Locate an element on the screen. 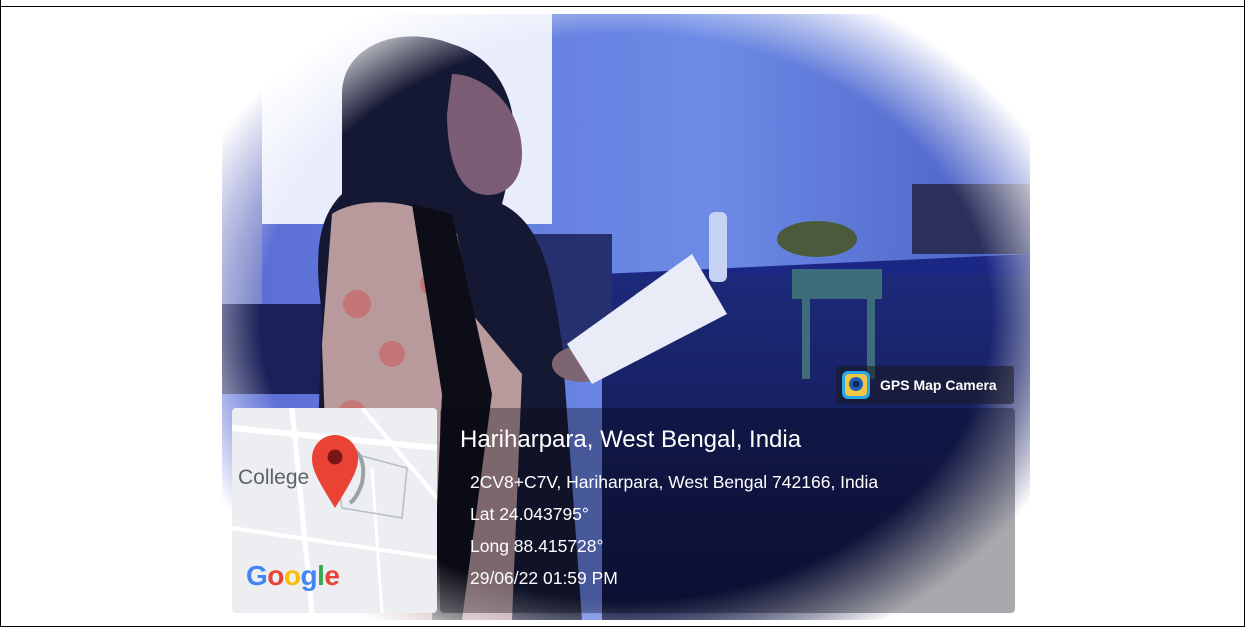  location-latitude: Lat 24.043795° is located at coordinates (529, 514).